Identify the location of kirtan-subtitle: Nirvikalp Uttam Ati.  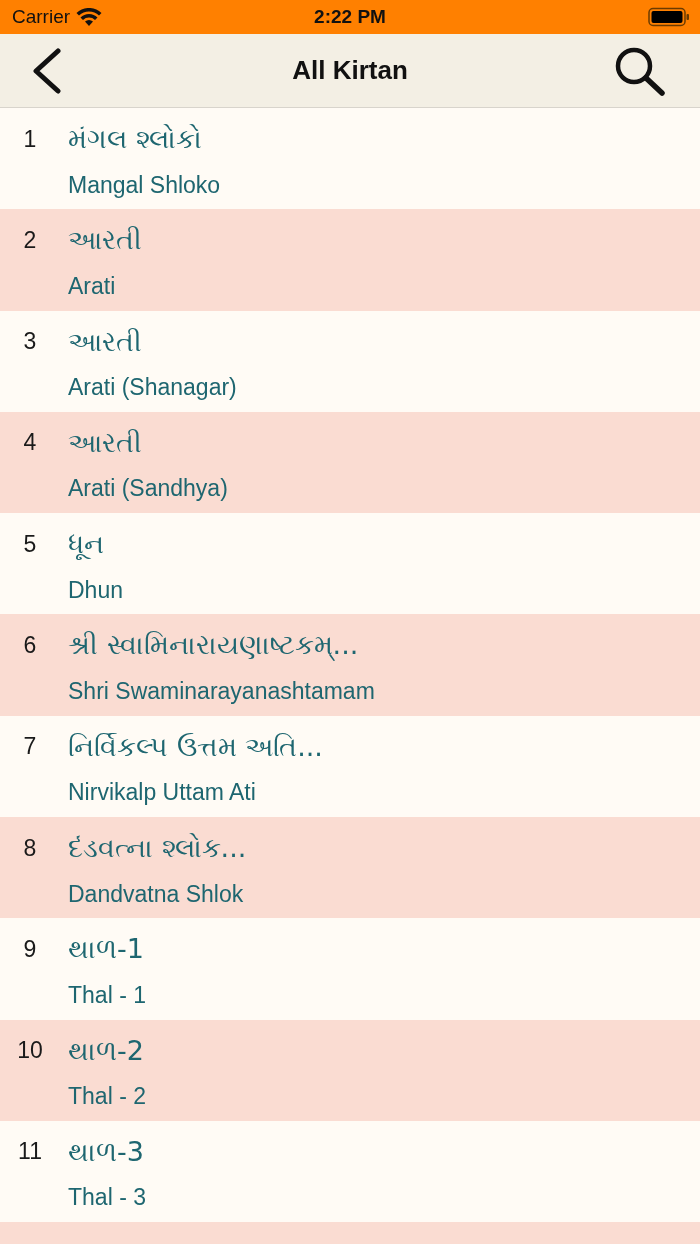
(162, 793).